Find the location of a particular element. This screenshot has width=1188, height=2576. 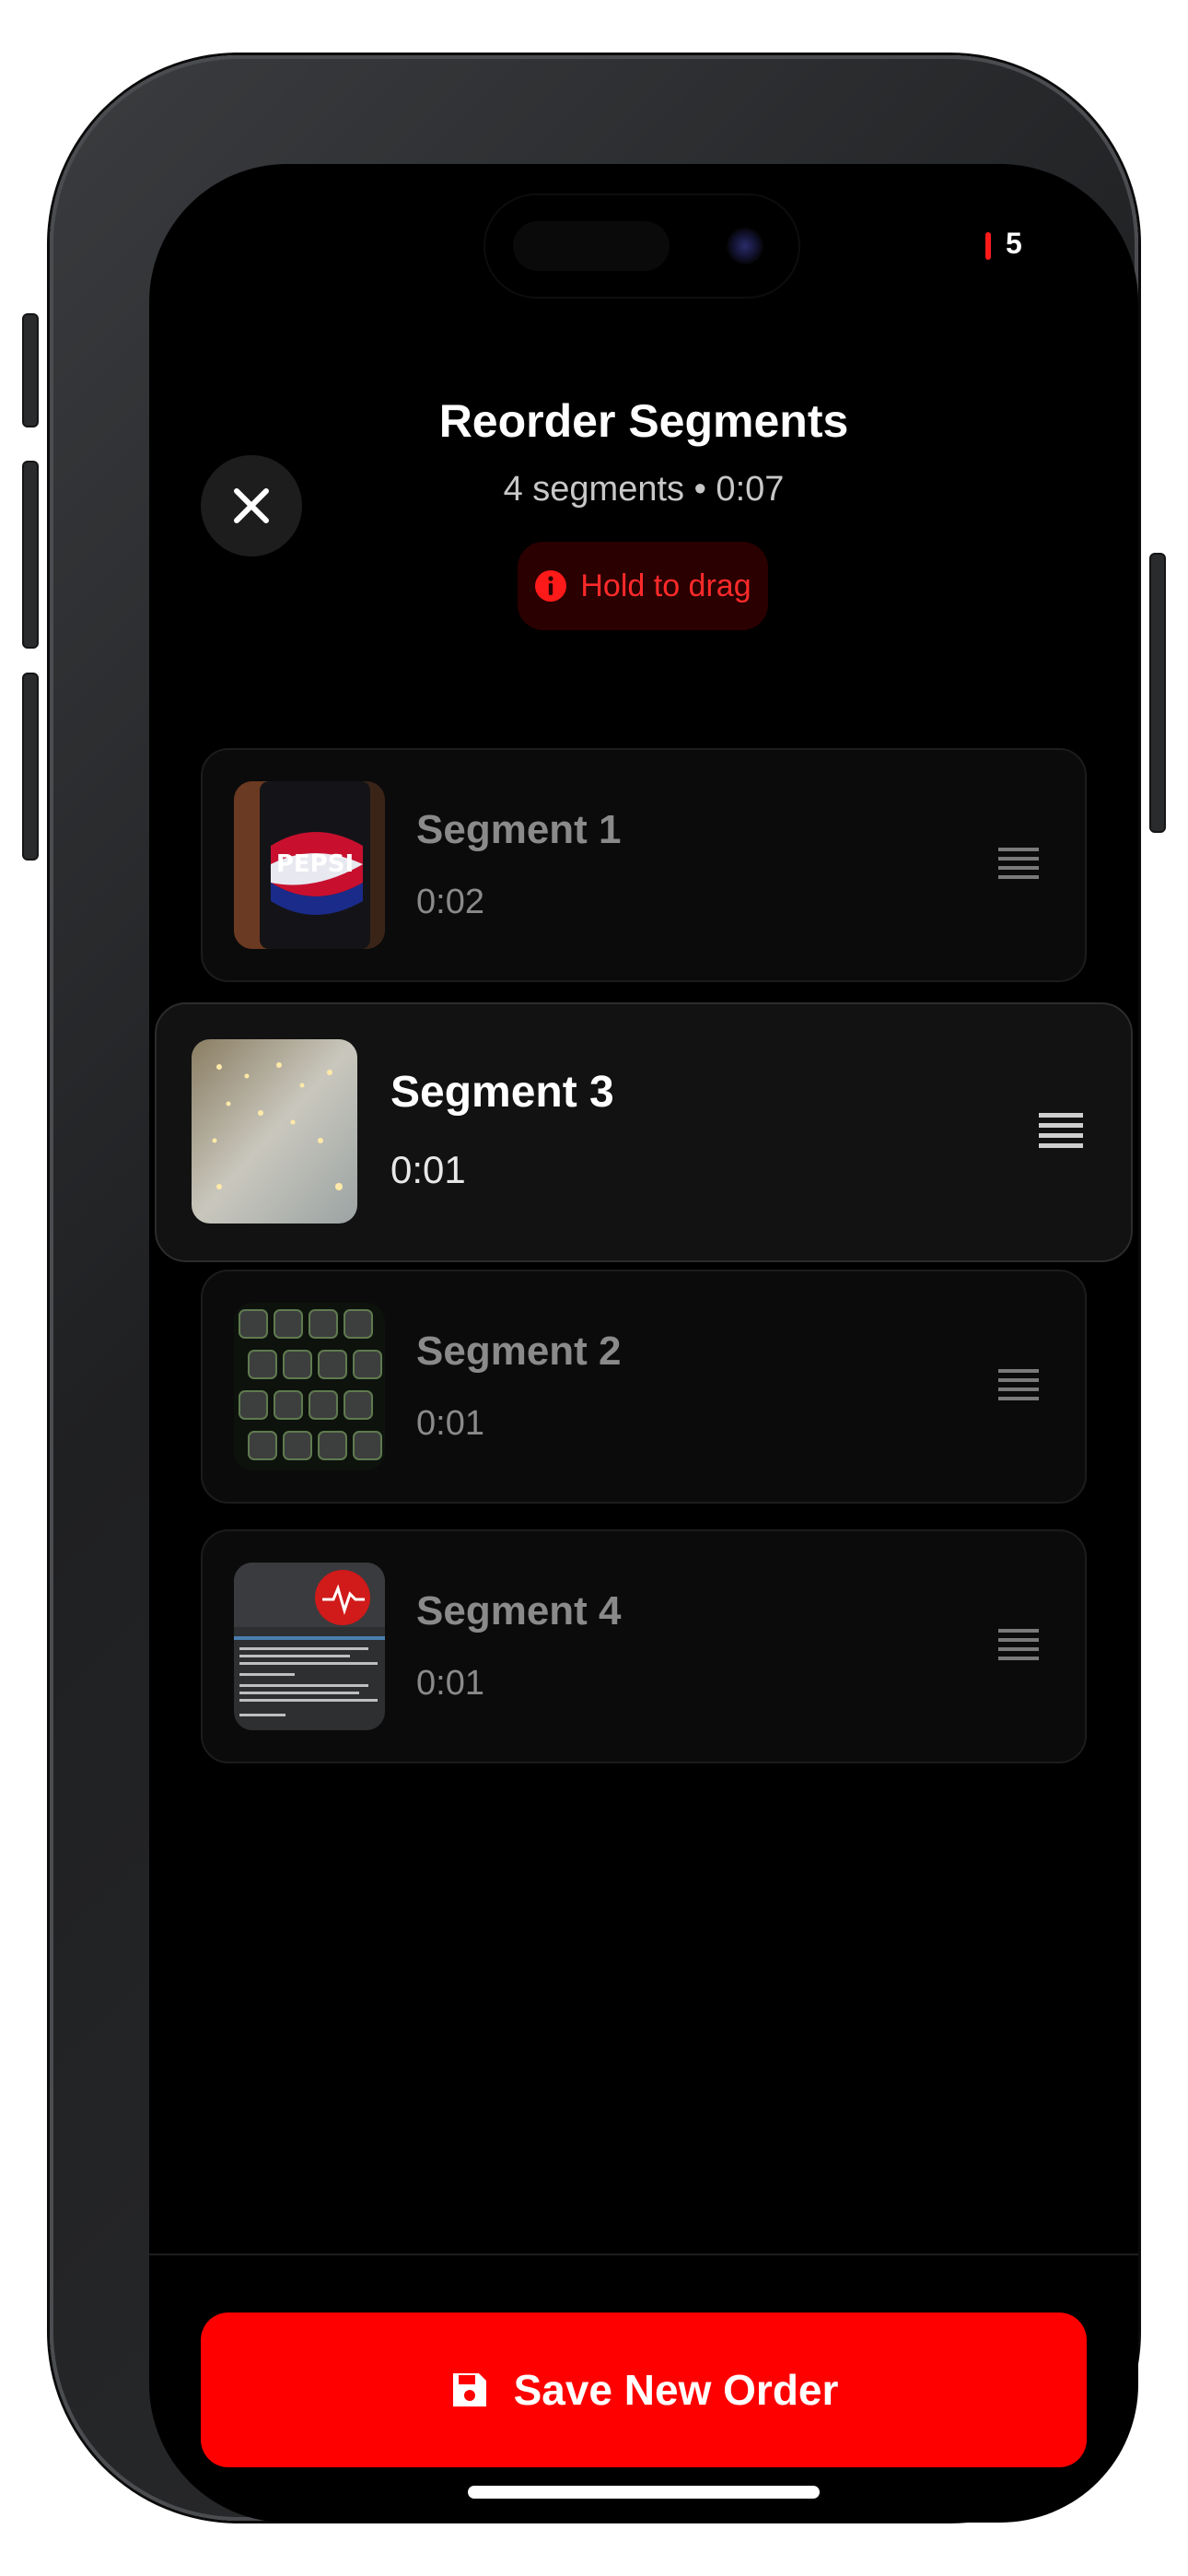

floppy-disk-icon is located at coordinates (469, 2389).